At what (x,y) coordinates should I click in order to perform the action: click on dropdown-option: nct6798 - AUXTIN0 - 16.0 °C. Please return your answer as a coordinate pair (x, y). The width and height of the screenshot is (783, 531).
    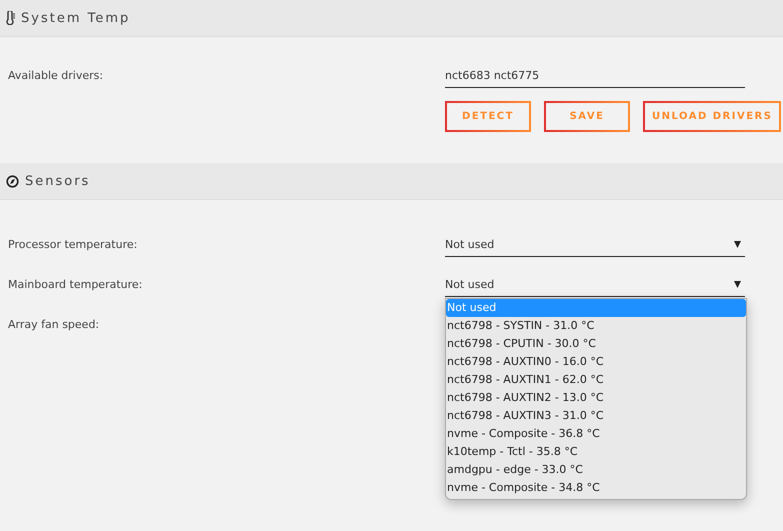
    Looking at the image, I should click on (596, 362).